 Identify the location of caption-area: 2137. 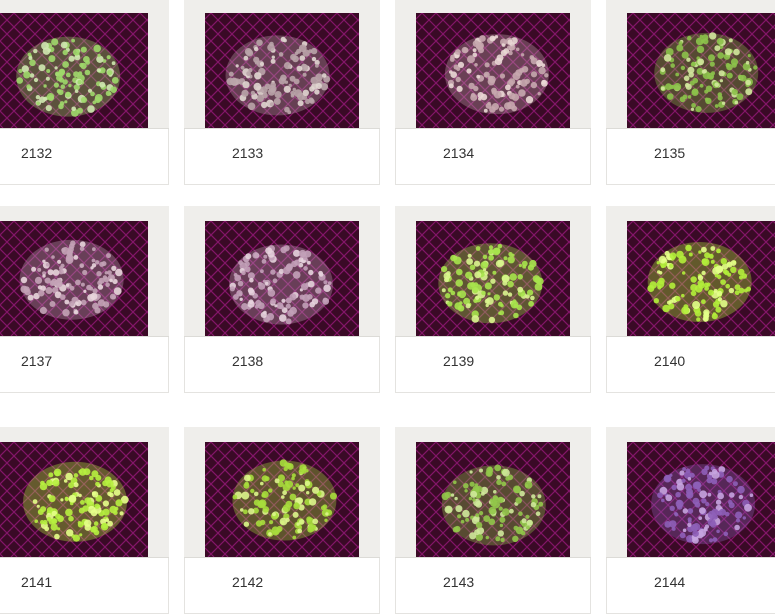
(84, 365).